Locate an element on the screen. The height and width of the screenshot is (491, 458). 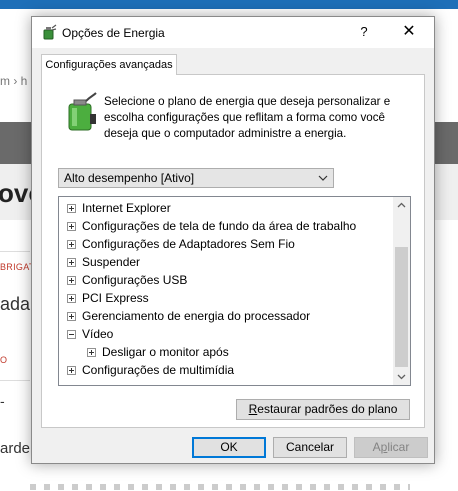
tree-item-label: Vídeo is located at coordinates (98, 334).